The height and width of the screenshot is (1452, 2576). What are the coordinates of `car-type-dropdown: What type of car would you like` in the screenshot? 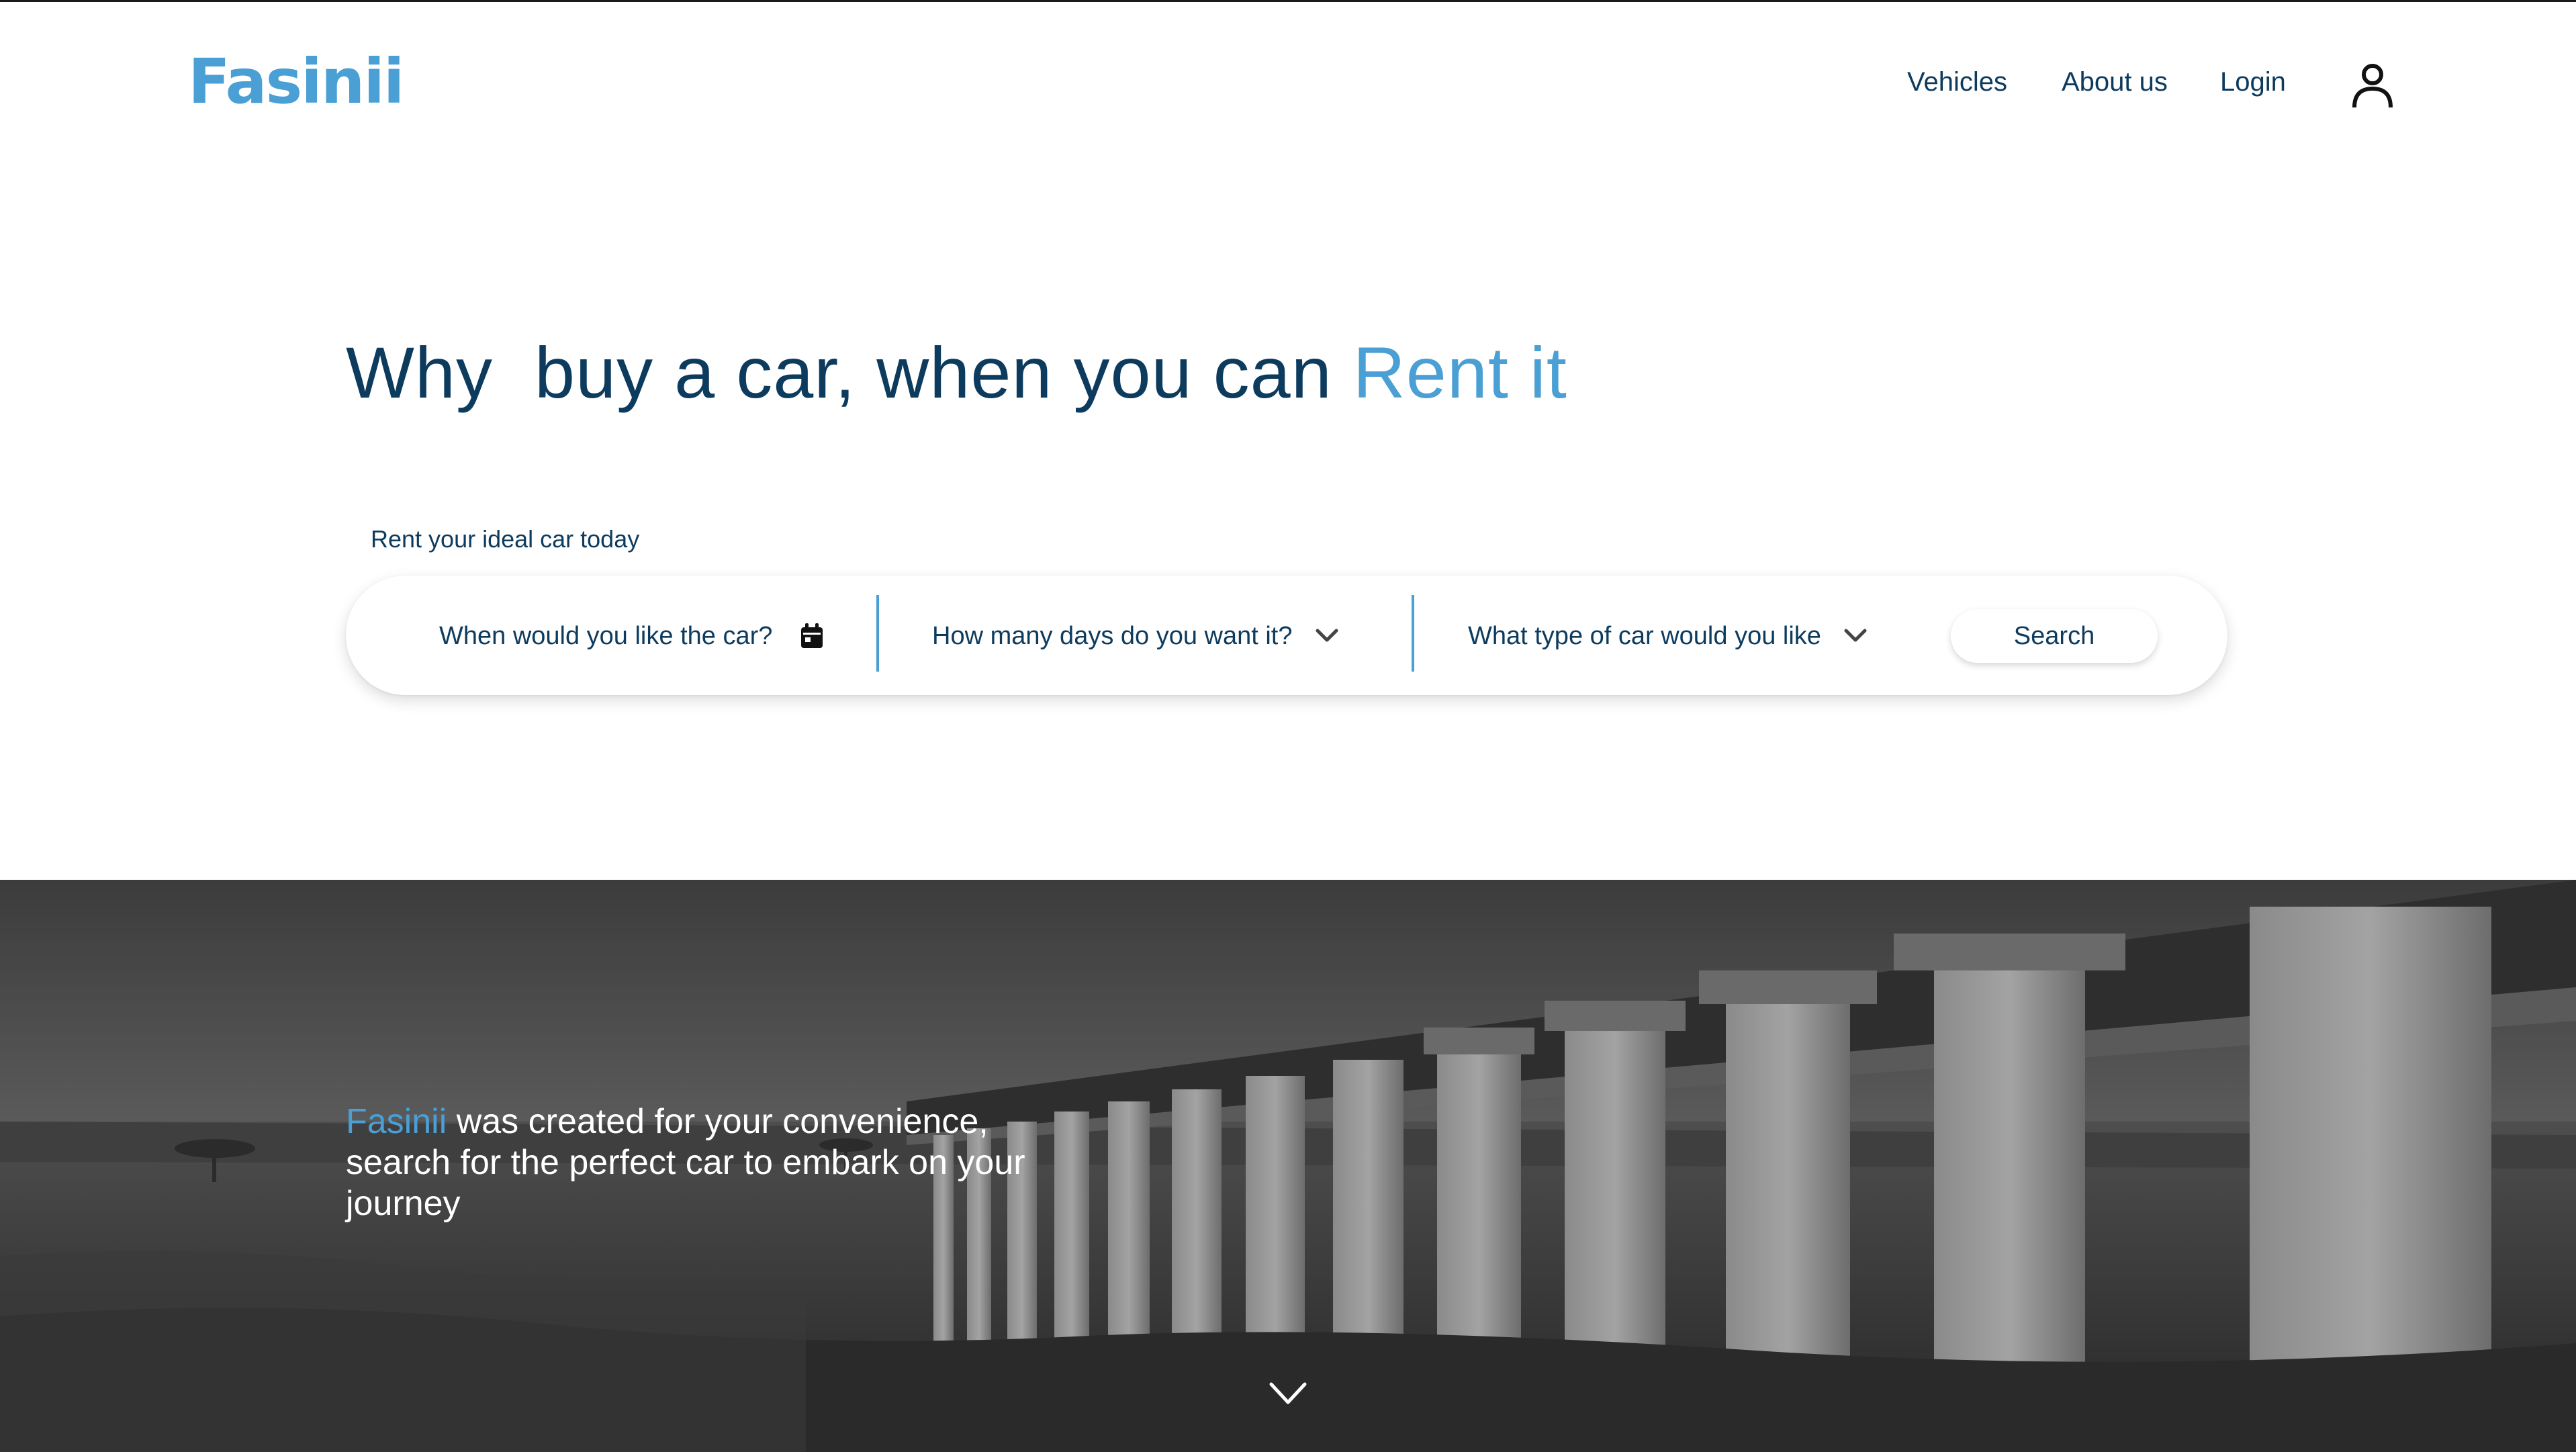 It's located at (1667, 636).